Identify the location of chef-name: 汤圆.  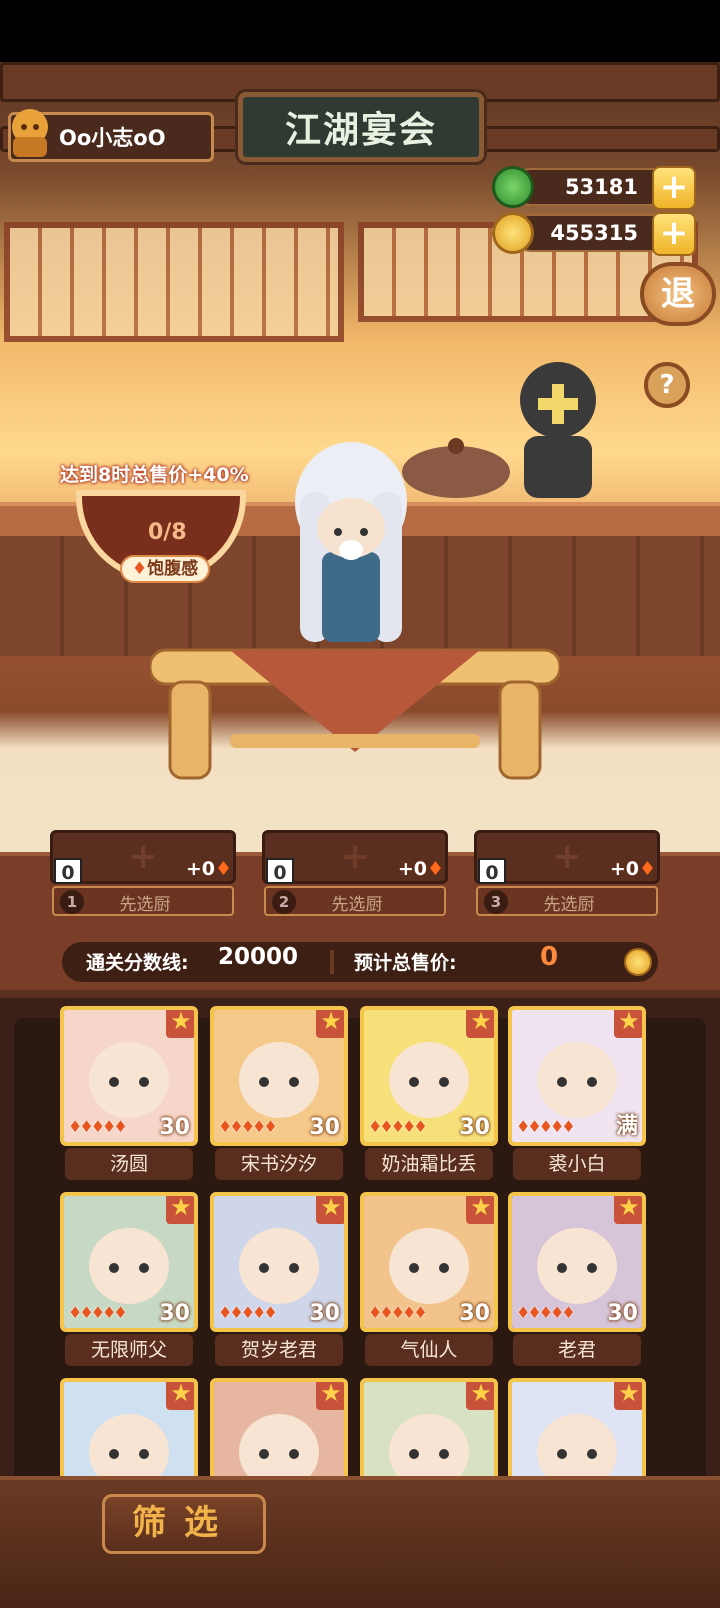
(129, 1164).